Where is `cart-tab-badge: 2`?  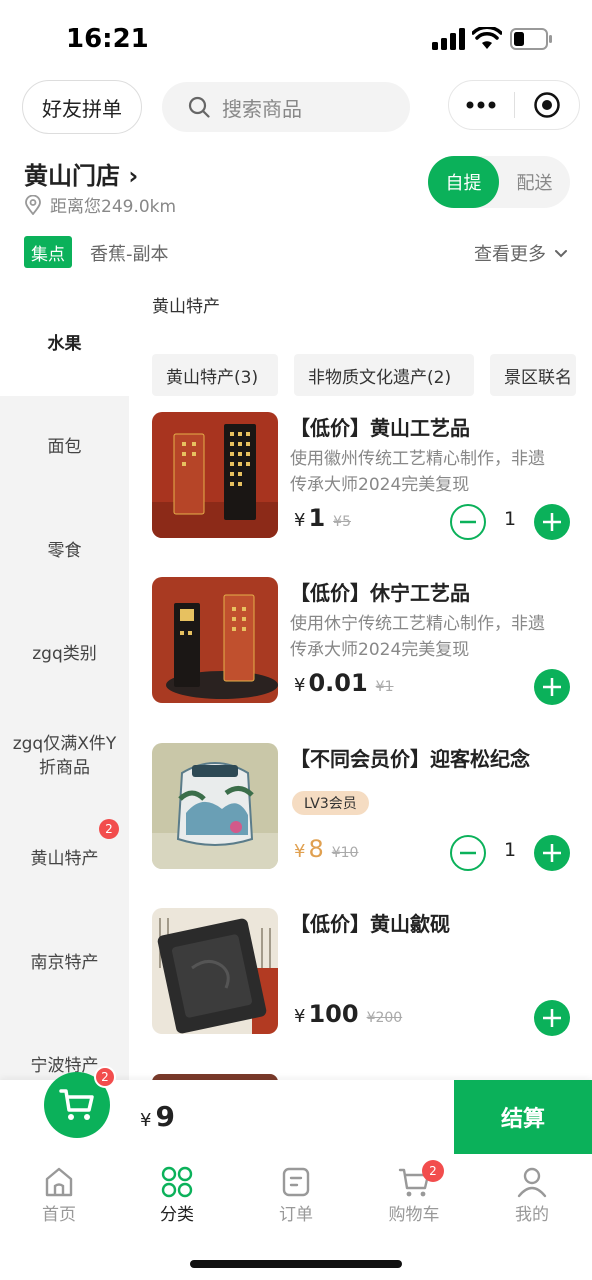
cart-tab-badge: 2 is located at coordinates (433, 1171).